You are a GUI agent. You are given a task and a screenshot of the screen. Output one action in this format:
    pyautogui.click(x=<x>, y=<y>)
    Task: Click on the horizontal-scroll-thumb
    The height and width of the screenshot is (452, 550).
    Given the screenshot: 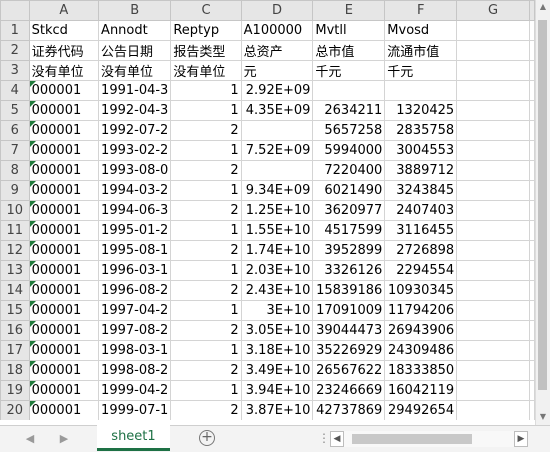 What is the action you would take?
    pyautogui.click(x=412, y=439)
    